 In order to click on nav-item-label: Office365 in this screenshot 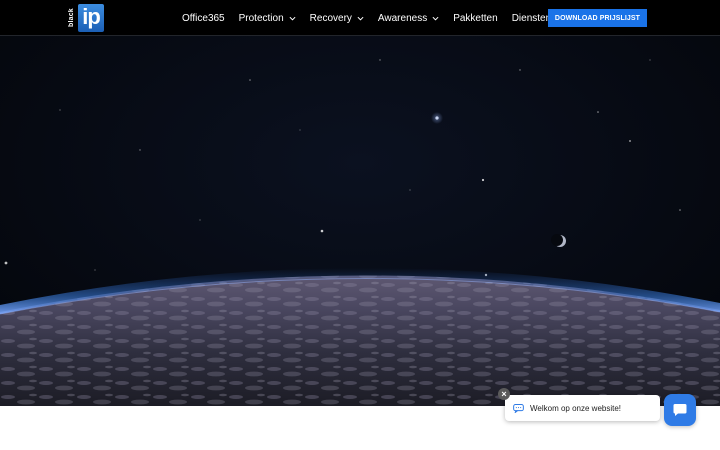, I will do `click(203, 18)`.